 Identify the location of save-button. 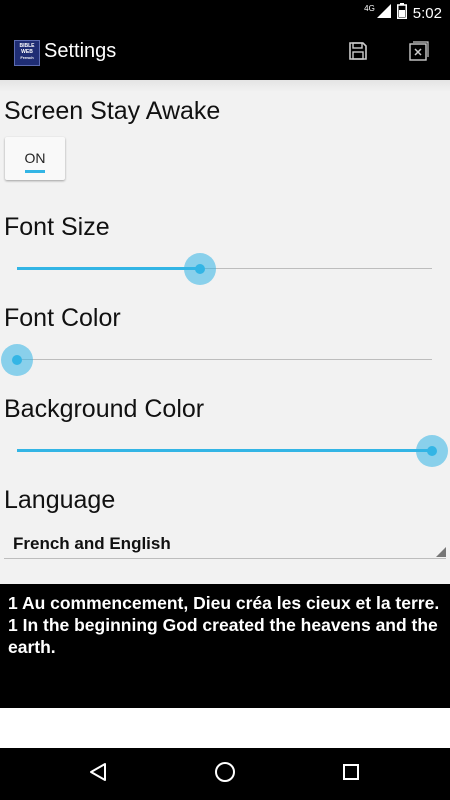
(358, 53).